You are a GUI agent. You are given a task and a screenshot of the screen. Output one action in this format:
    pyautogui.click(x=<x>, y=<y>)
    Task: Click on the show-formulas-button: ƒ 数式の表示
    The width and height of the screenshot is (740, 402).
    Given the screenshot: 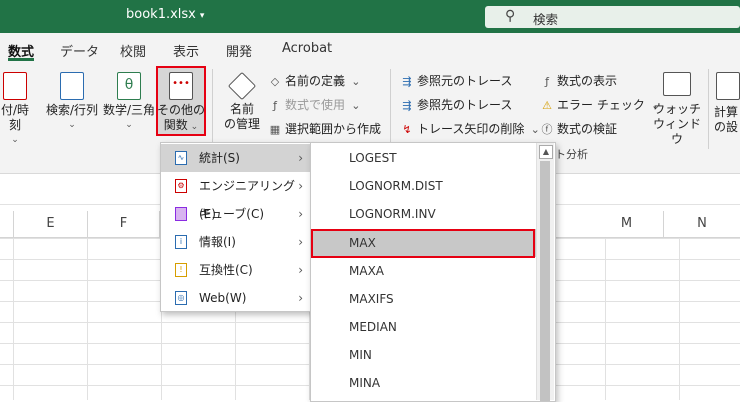 What is the action you would take?
    pyautogui.click(x=578, y=80)
    